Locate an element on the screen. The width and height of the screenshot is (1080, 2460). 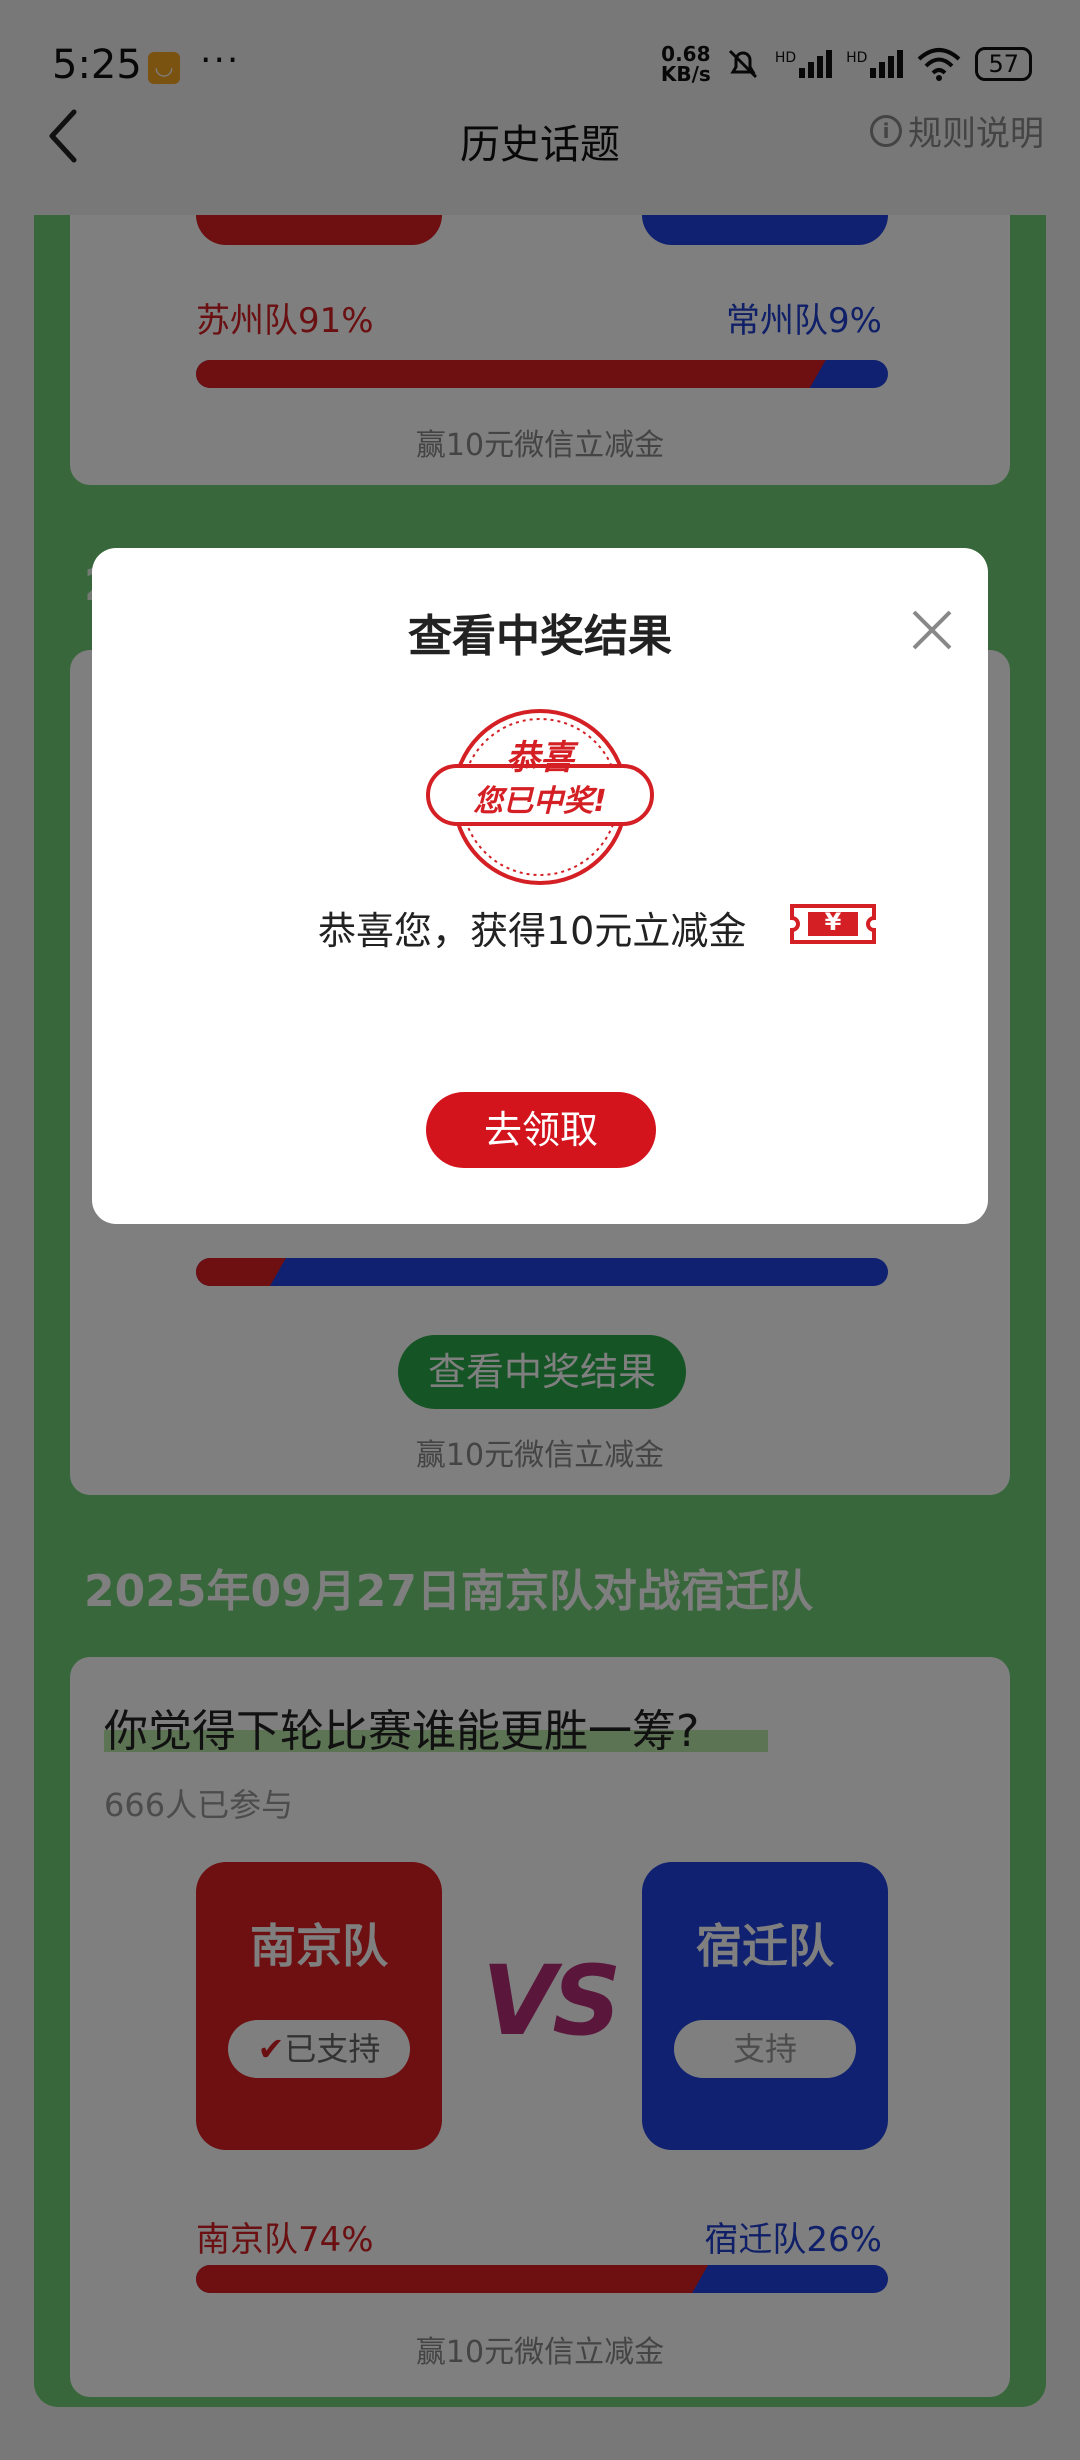
award-message: 恭喜您，获得10元立减金 is located at coordinates (532, 931).